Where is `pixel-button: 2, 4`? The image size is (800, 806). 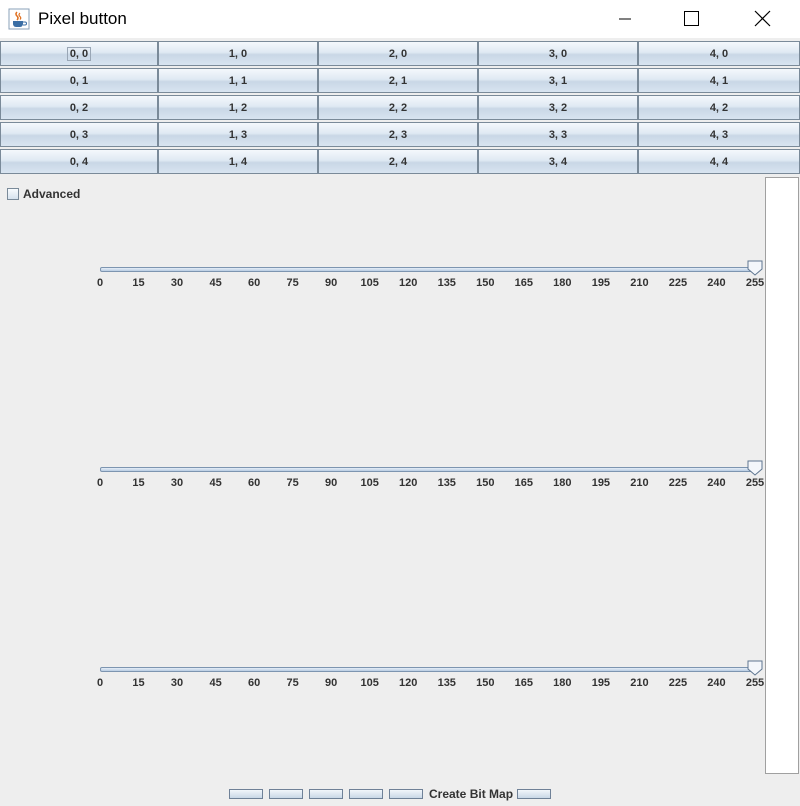 pixel-button: 2, 4 is located at coordinates (398, 161).